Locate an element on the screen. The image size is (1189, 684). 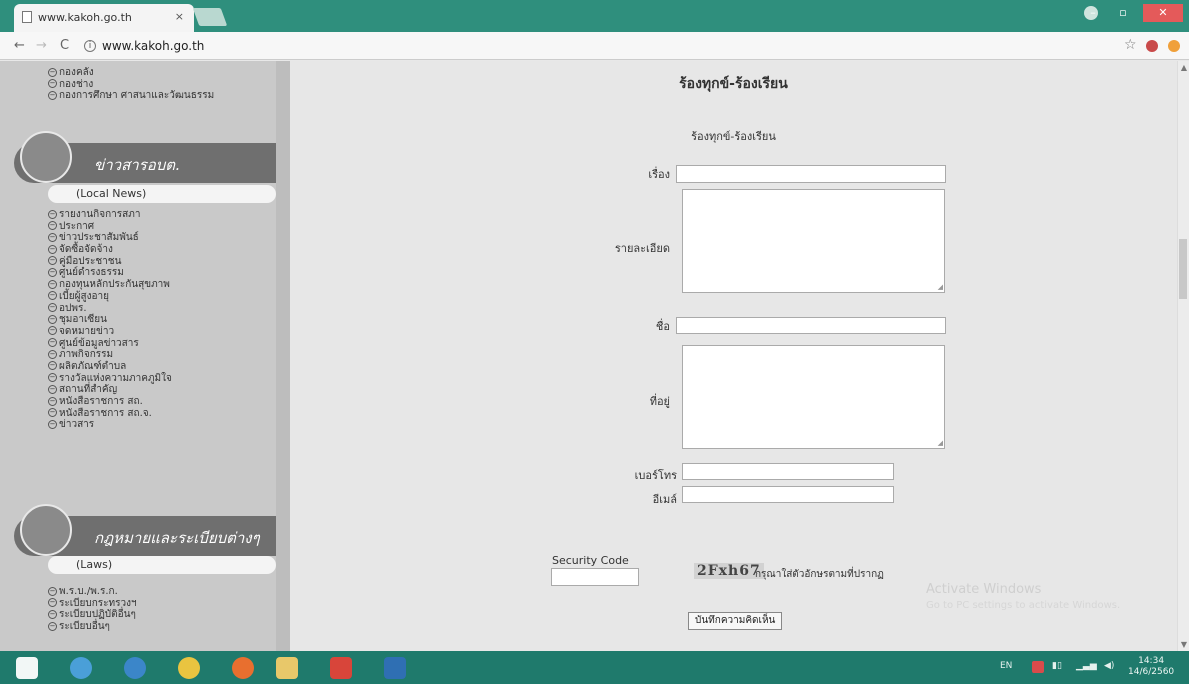
submit-button: บันทึกความคิดเห็น is located at coordinates (735, 621).